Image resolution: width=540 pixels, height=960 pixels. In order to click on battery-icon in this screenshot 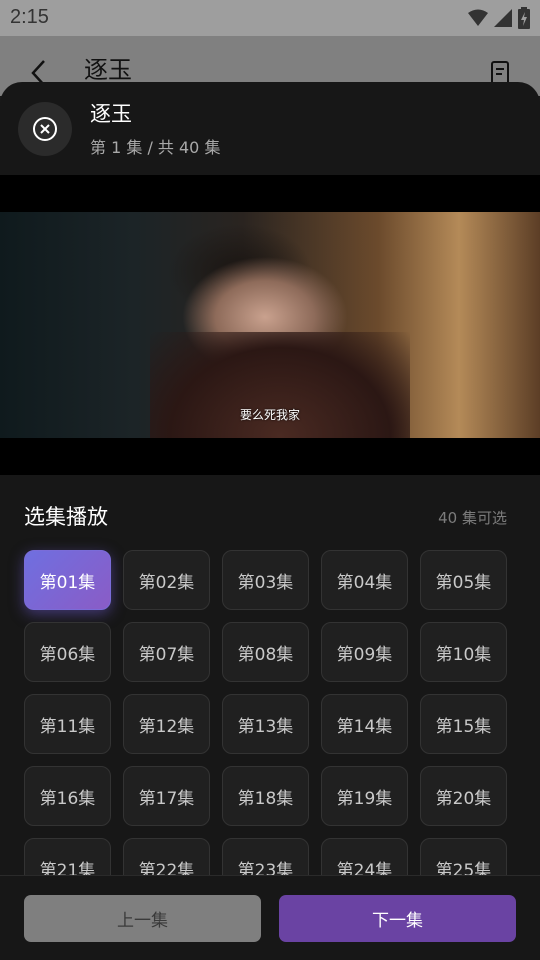, I will do `click(524, 18)`.